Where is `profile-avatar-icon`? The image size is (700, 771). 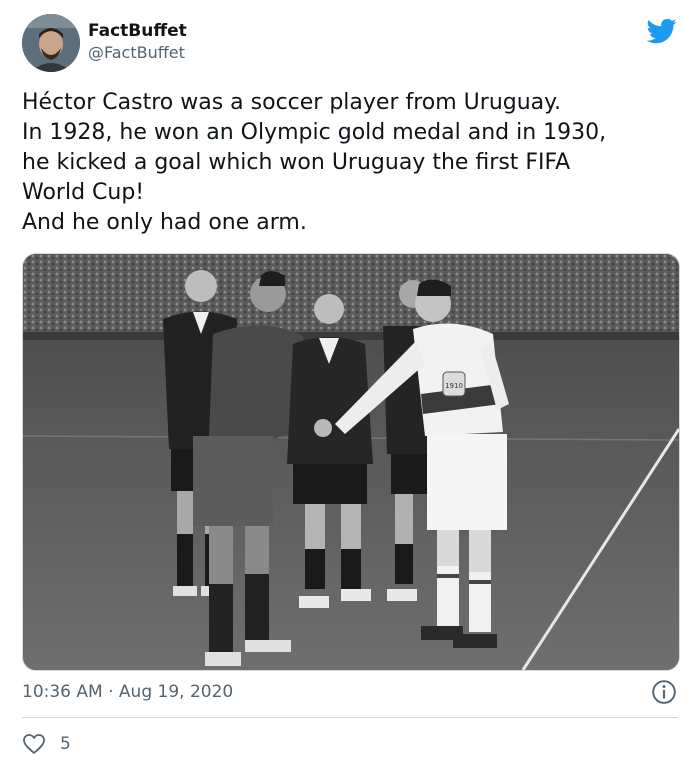
profile-avatar-icon is located at coordinates (51, 43).